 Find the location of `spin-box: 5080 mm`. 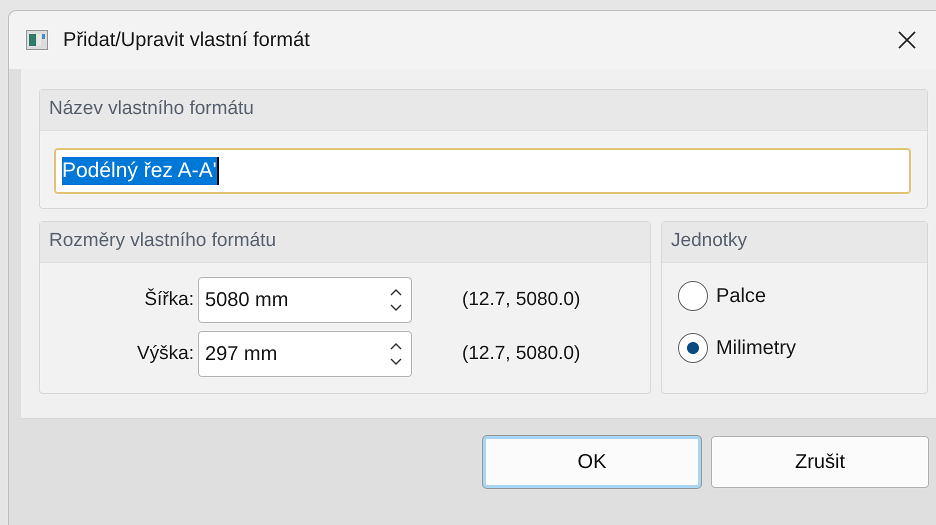

spin-box: 5080 mm is located at coordinates (305, 300).